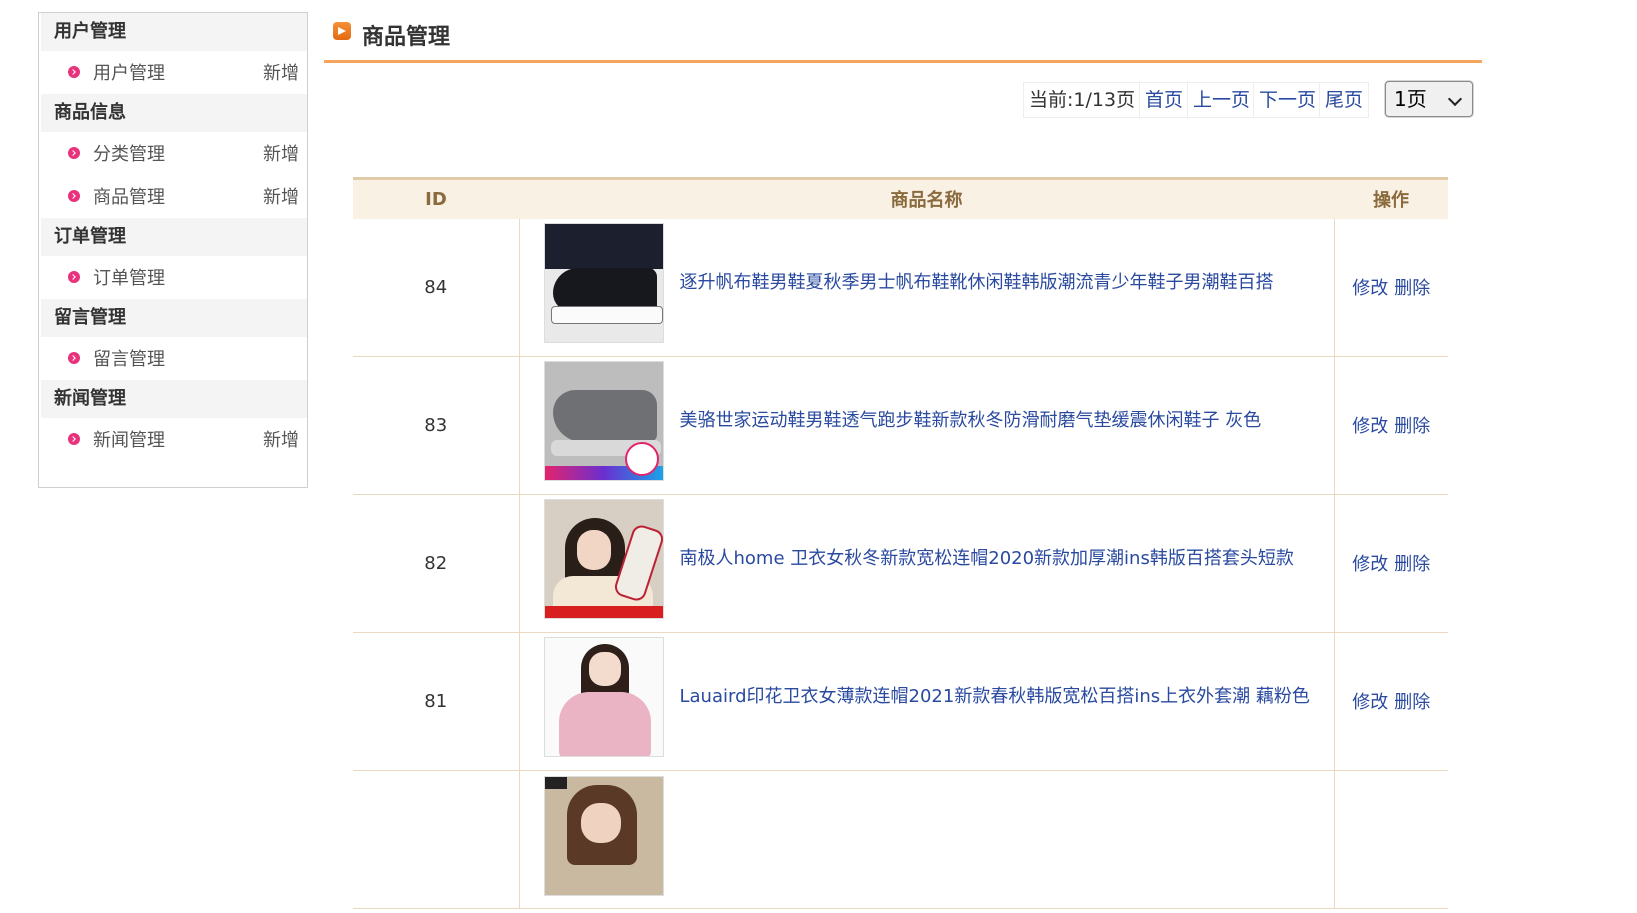 The height and width of the screenshot is (913, 1637). Describe the element at coordinates (1410, 99) in the screenshot. I see `page-select-value: 1页` at that location.